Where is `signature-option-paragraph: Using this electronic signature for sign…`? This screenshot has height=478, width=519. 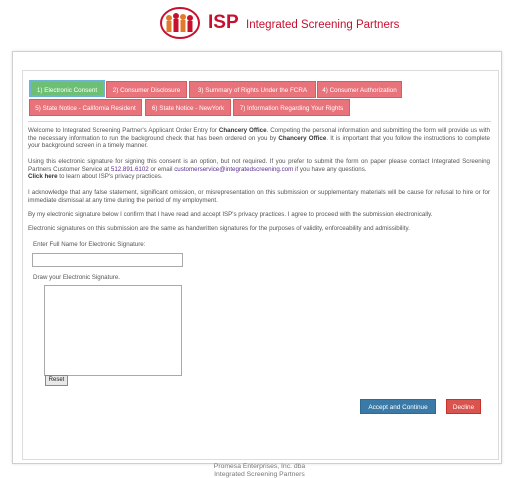 signature-option-paragraph: Using this electronic signature for sign… is located at coordinates (259, 169).